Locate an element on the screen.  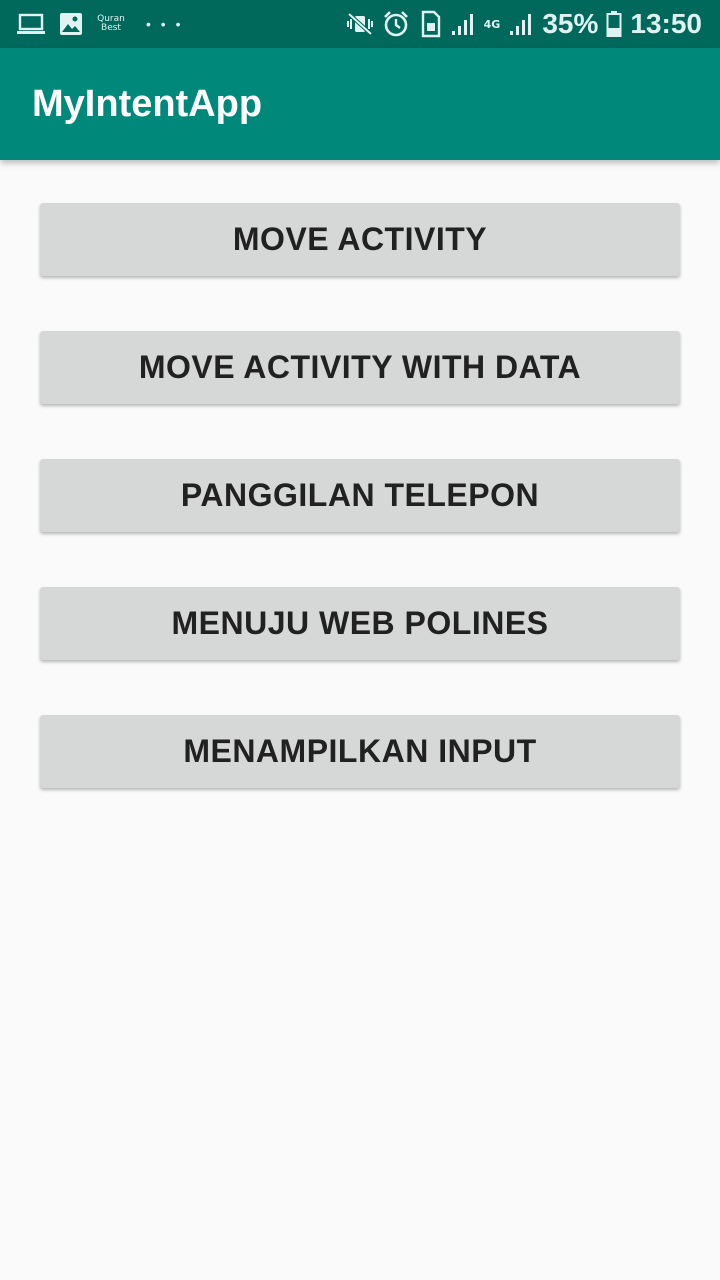
vibrate-mute-icon is located at coordinates (360, 24).